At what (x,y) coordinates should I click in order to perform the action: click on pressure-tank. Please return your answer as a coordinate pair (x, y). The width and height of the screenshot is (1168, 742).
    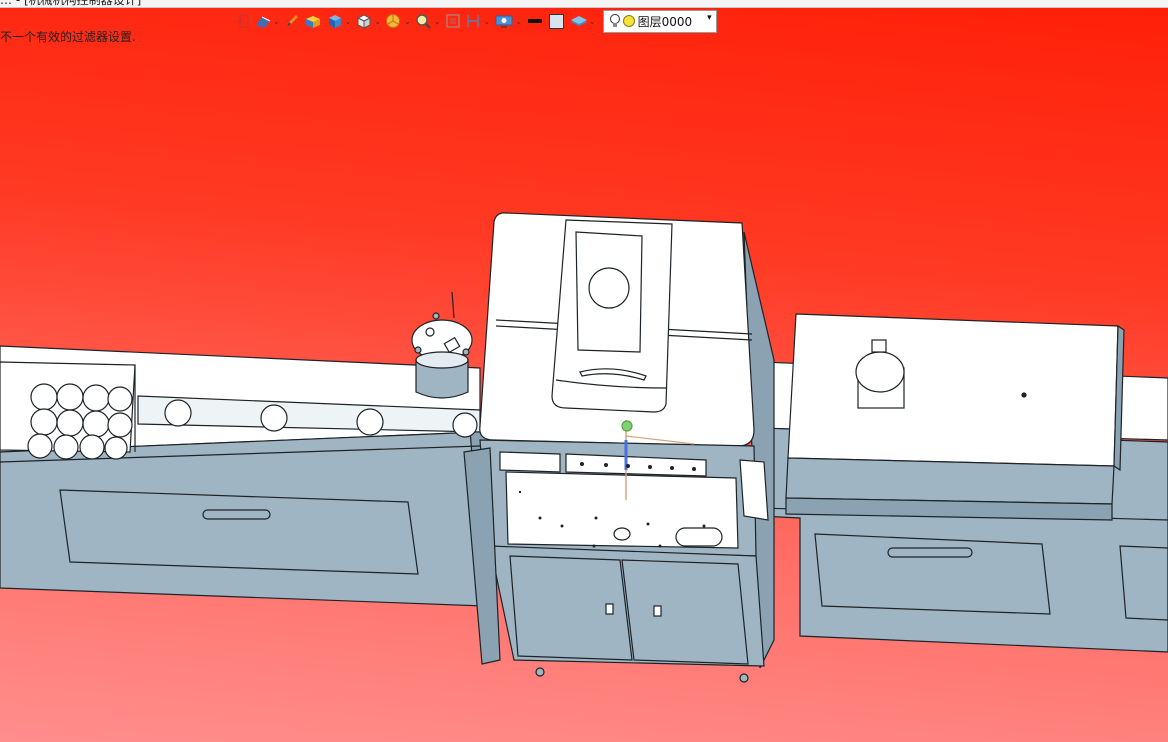
    Looking at the image, I should click on (442, 345).